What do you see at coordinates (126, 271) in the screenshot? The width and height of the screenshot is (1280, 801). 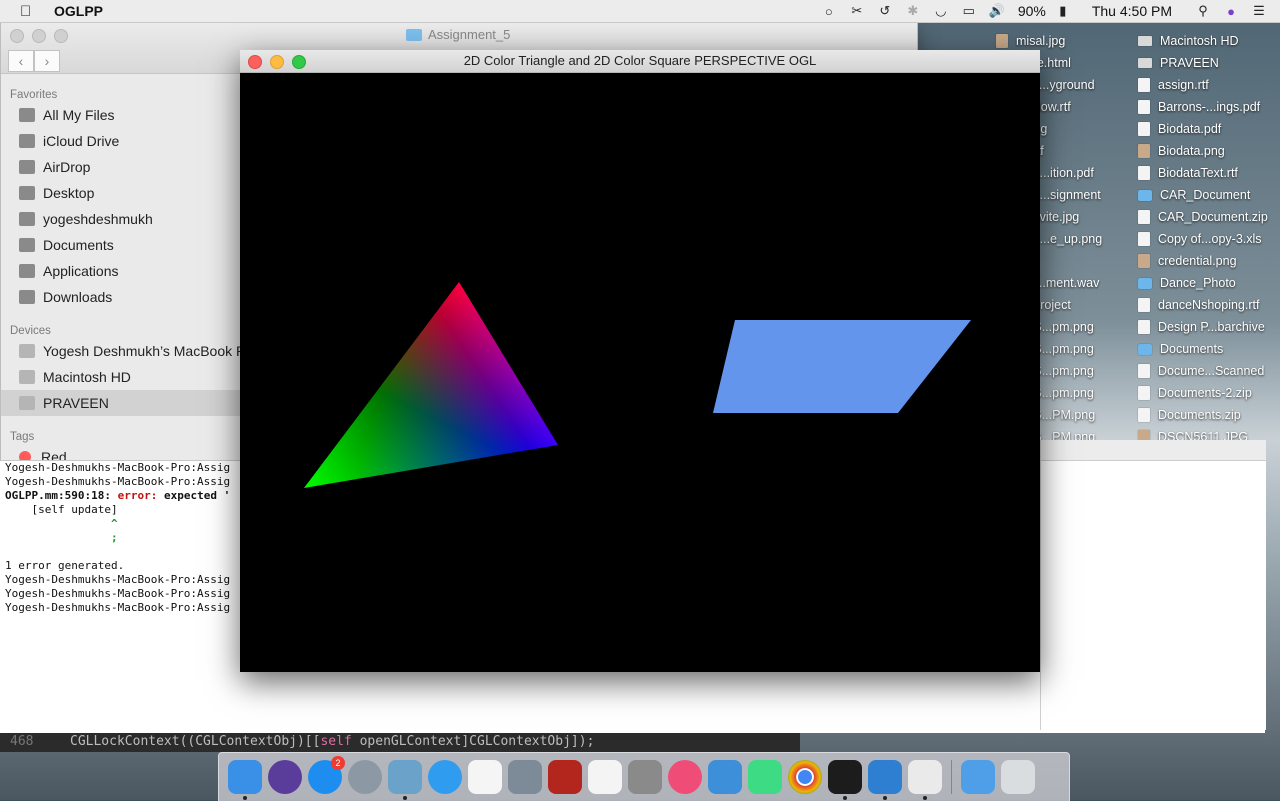 I see `sidebar-item-applications: Applications` at bounding box center [126, 271].